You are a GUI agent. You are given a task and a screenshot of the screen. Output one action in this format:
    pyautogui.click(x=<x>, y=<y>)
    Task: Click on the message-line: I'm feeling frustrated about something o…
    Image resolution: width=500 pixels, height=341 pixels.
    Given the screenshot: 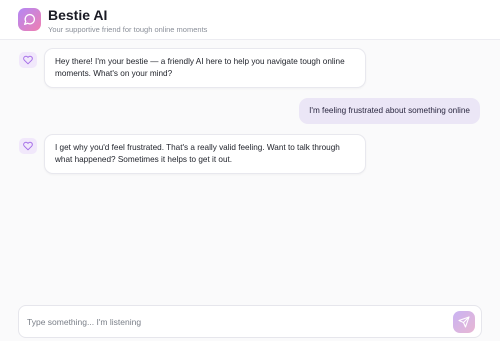 What is the action you would take?
    pyautogui.click(x=389, y=110)
    